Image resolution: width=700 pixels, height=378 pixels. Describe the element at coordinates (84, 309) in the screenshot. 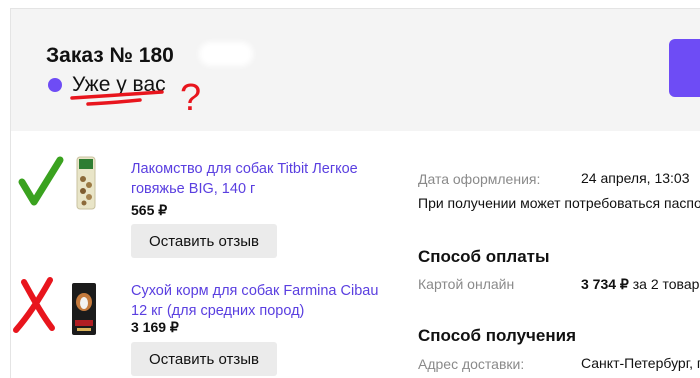

I see `product-thumbnail-dog-food` at that location.